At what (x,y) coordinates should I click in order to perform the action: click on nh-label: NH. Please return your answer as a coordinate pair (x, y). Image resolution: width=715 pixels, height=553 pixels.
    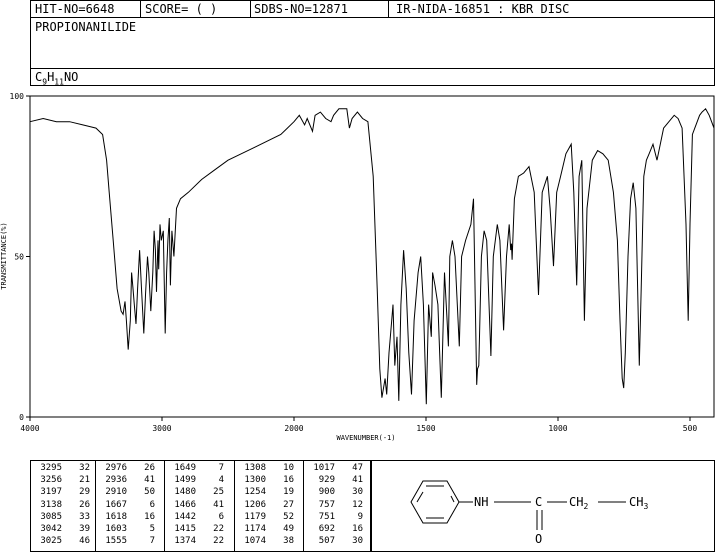
    Looking at the image, I should click on (481, 502).